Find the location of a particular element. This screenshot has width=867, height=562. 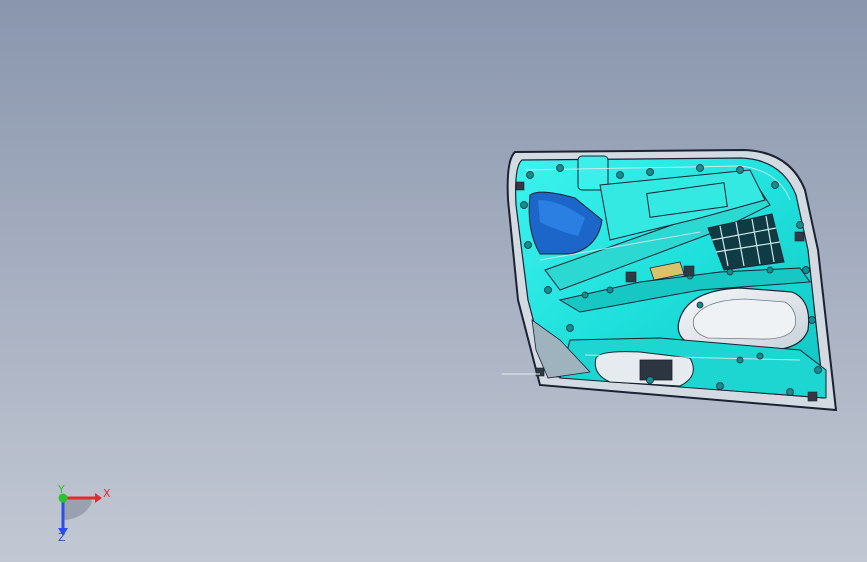

x-axis-label: X is located at coordinates (107, 493).